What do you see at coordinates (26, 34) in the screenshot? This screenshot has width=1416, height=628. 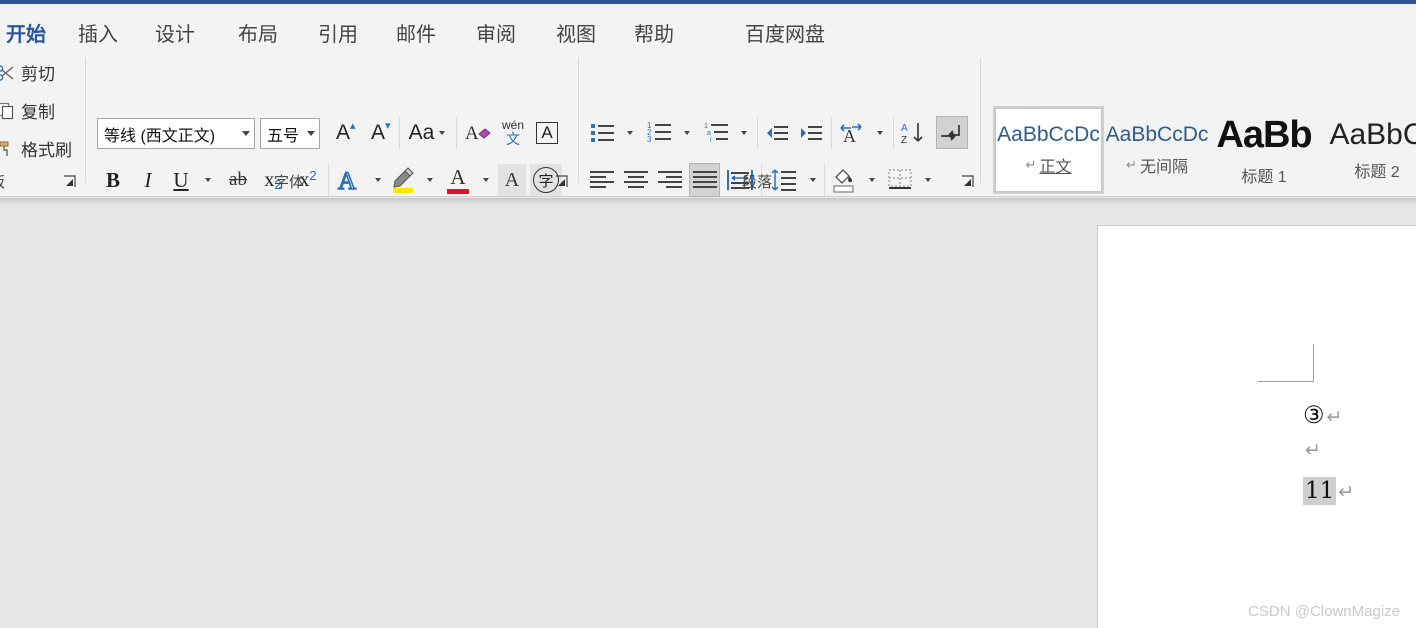 I see `tab-home: 开始` at bounding box center [26, 34].